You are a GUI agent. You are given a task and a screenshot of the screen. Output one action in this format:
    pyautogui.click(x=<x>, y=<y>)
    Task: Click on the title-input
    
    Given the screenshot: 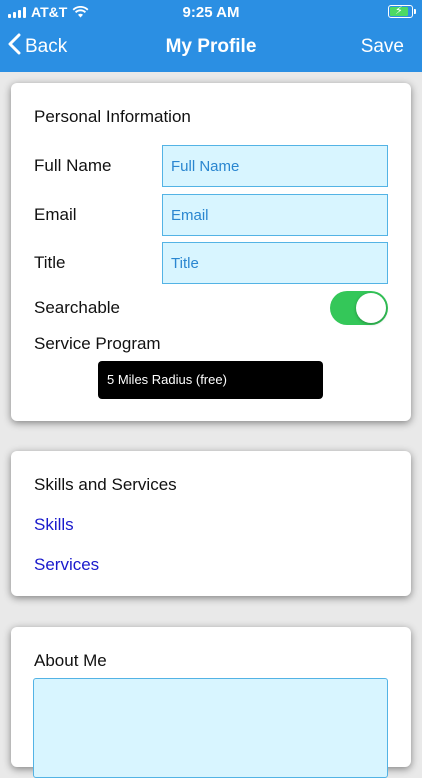 What is the action you would take?
    pyautogui.click(x=275, y=263)
    